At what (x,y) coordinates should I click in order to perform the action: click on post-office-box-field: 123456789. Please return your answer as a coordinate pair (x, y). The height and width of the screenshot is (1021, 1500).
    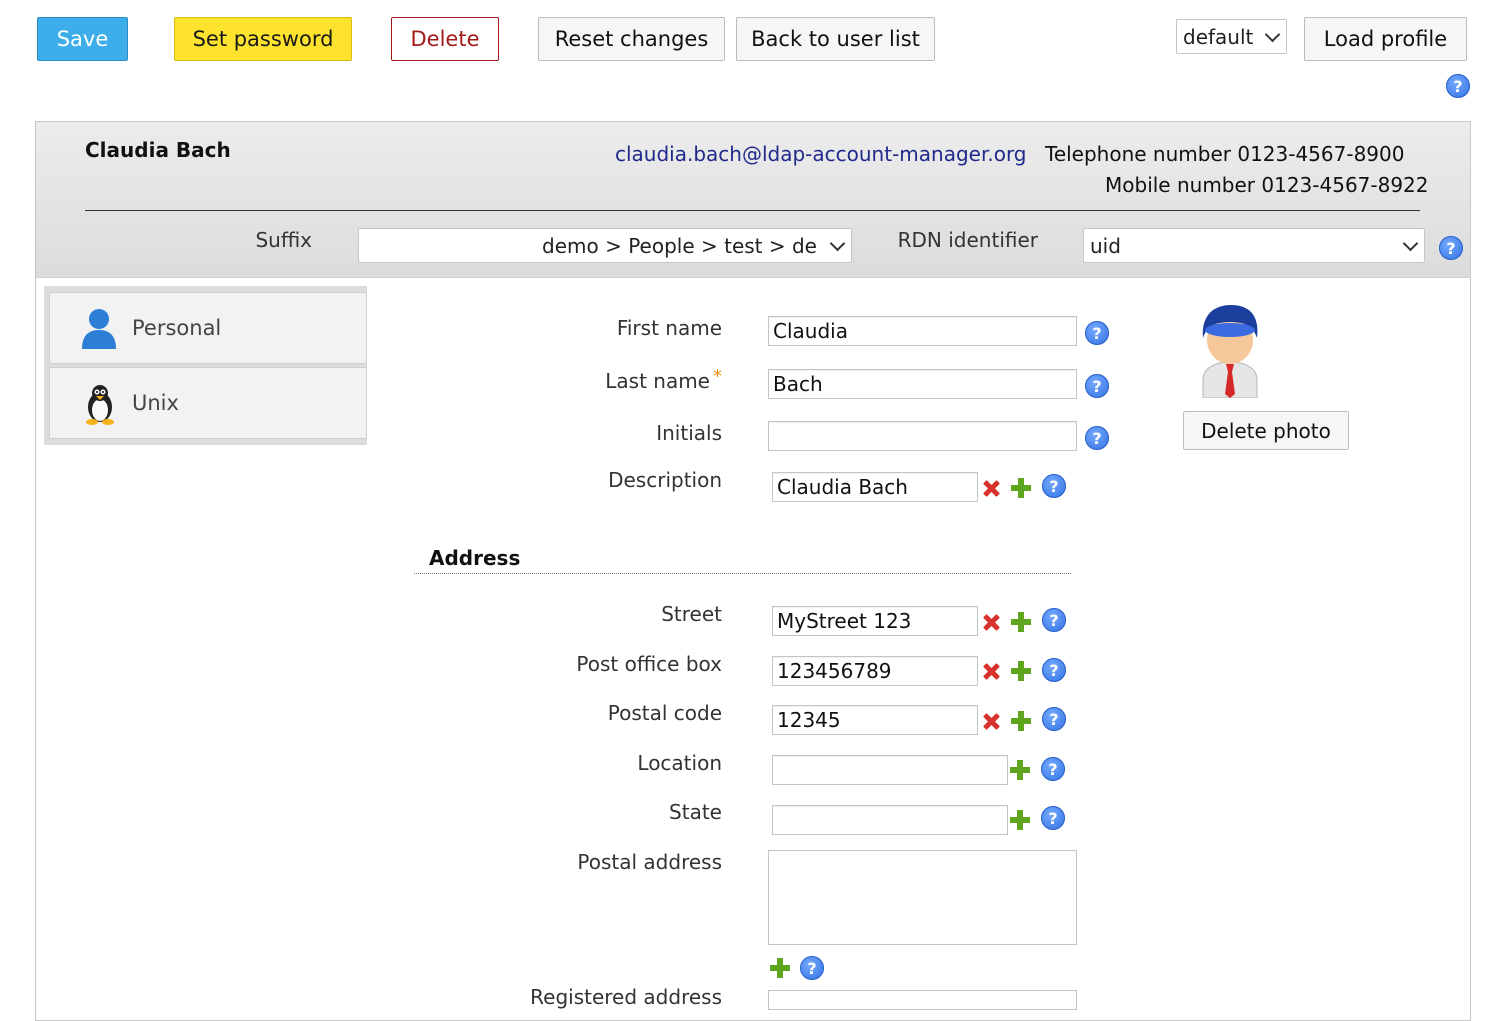
    Looking at the image, I should click on (875, 671).